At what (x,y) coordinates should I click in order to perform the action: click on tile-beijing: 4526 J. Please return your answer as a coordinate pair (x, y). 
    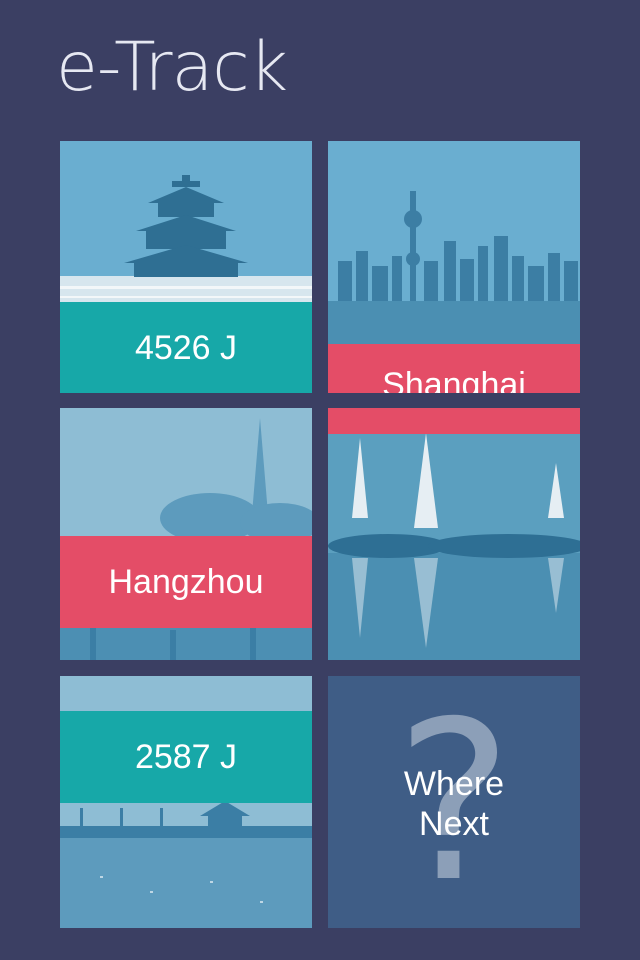
    Looking at the image, I should click on (186, 267).